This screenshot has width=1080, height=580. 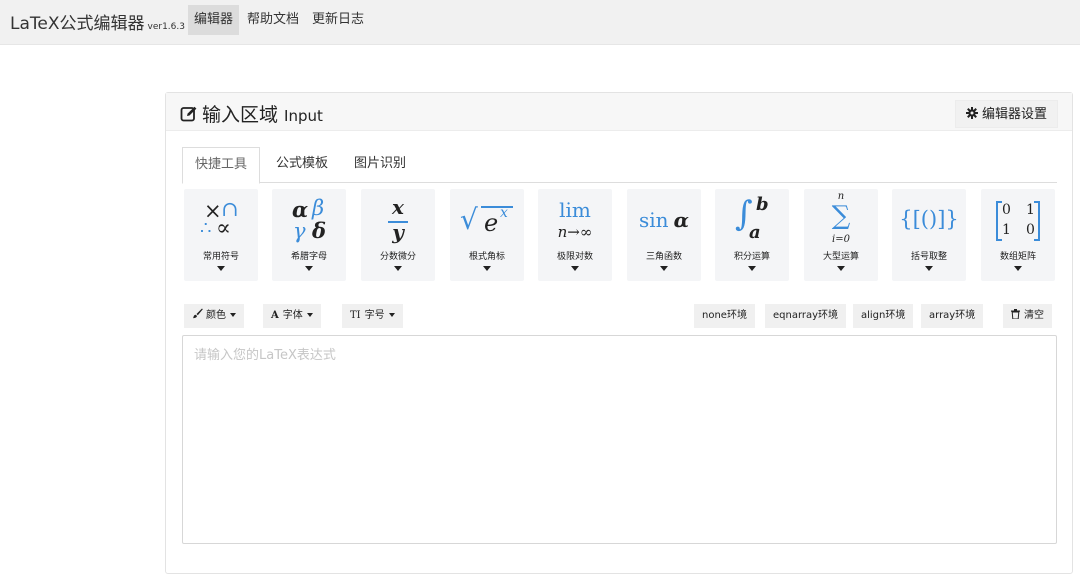 What do you see at coordinates (372, 316) in the screenshot?
I see `font-size-dropdown: TI 字号` at bounding box center [372, 316].